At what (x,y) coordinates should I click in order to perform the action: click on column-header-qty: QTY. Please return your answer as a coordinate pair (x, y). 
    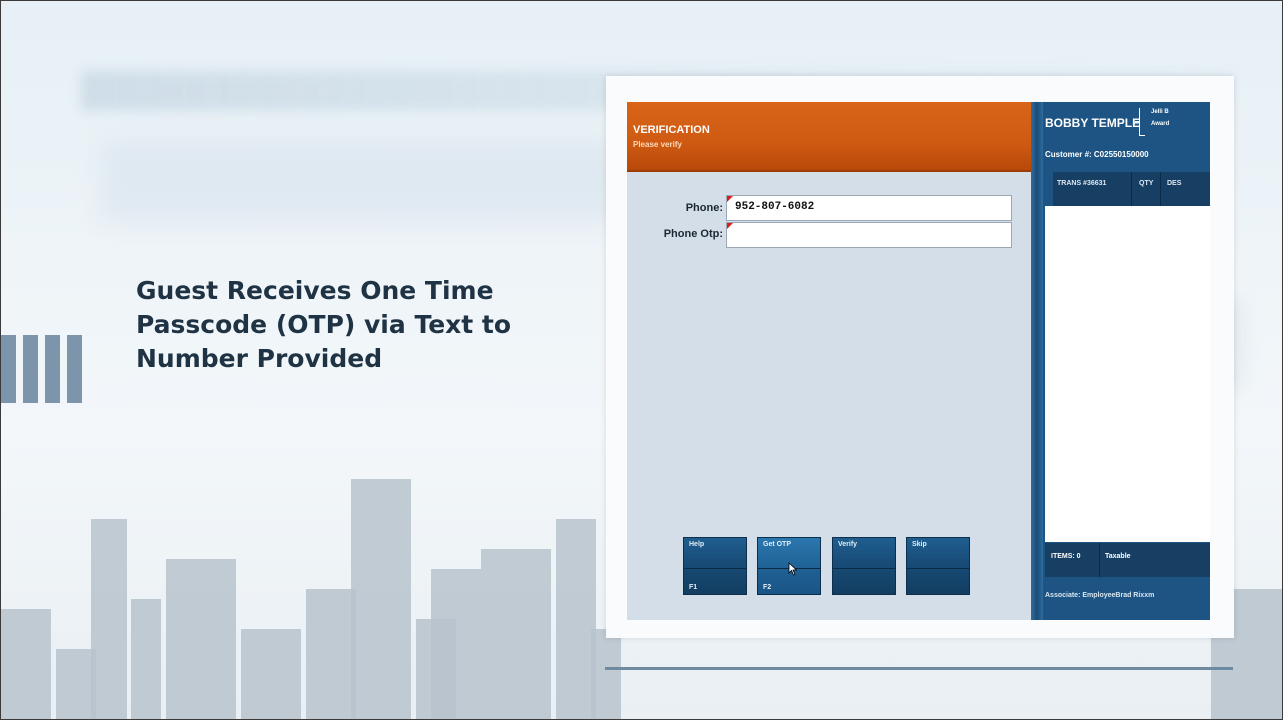
    Looking at the image, I should click on (1146, 183).